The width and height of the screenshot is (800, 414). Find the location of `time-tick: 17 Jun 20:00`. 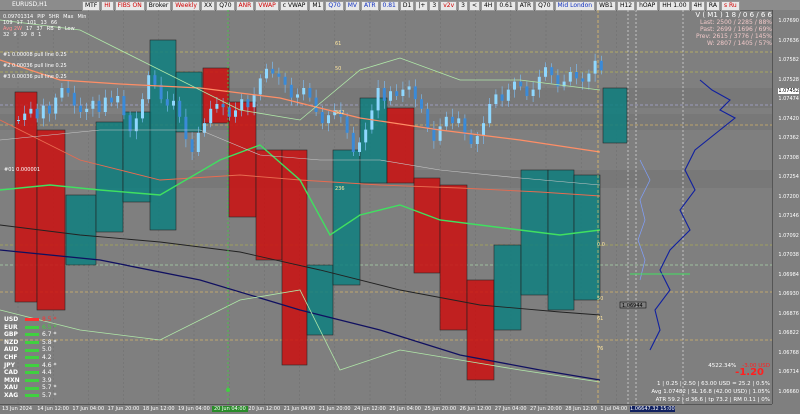

time-tick: 17 Jun 20:00 is located at coordinates (123, 409).